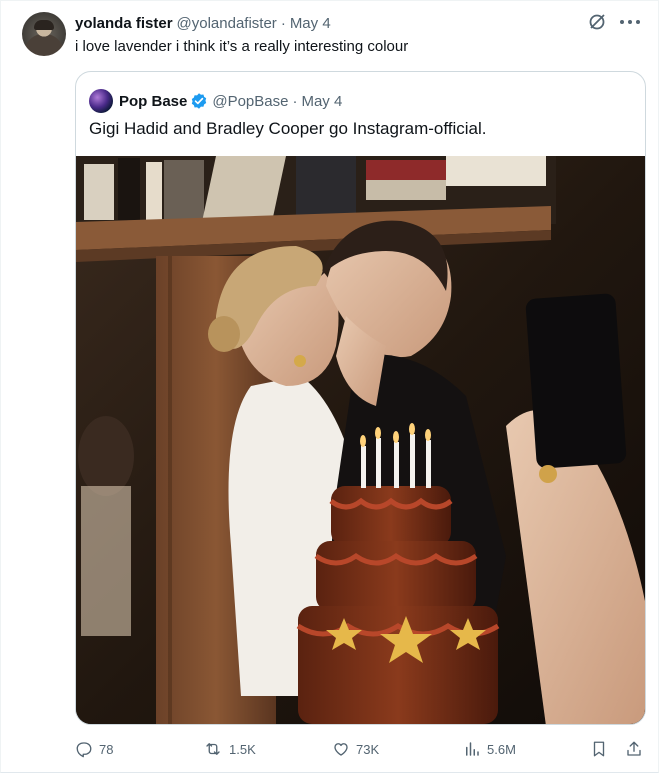  Describe the element at coordinates (341, 749) in the screenshot. I see `like-icon` at that location.